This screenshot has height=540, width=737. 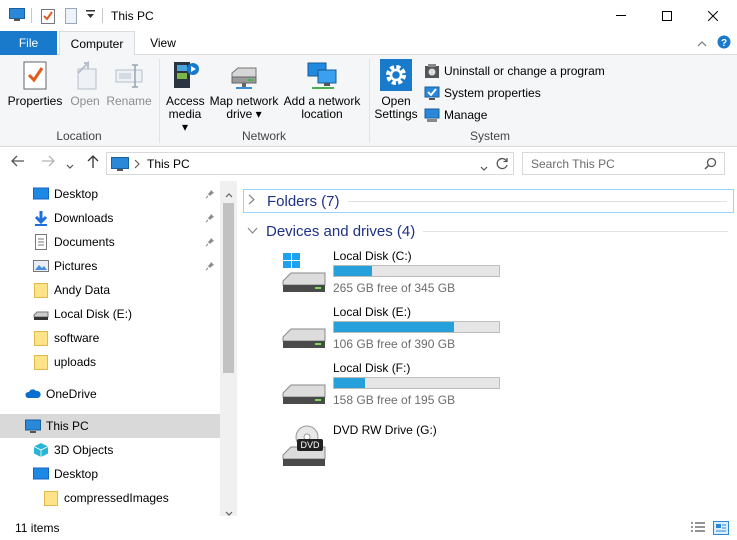 I want to click on scroll-up-icon, so click(x=229, y=194).